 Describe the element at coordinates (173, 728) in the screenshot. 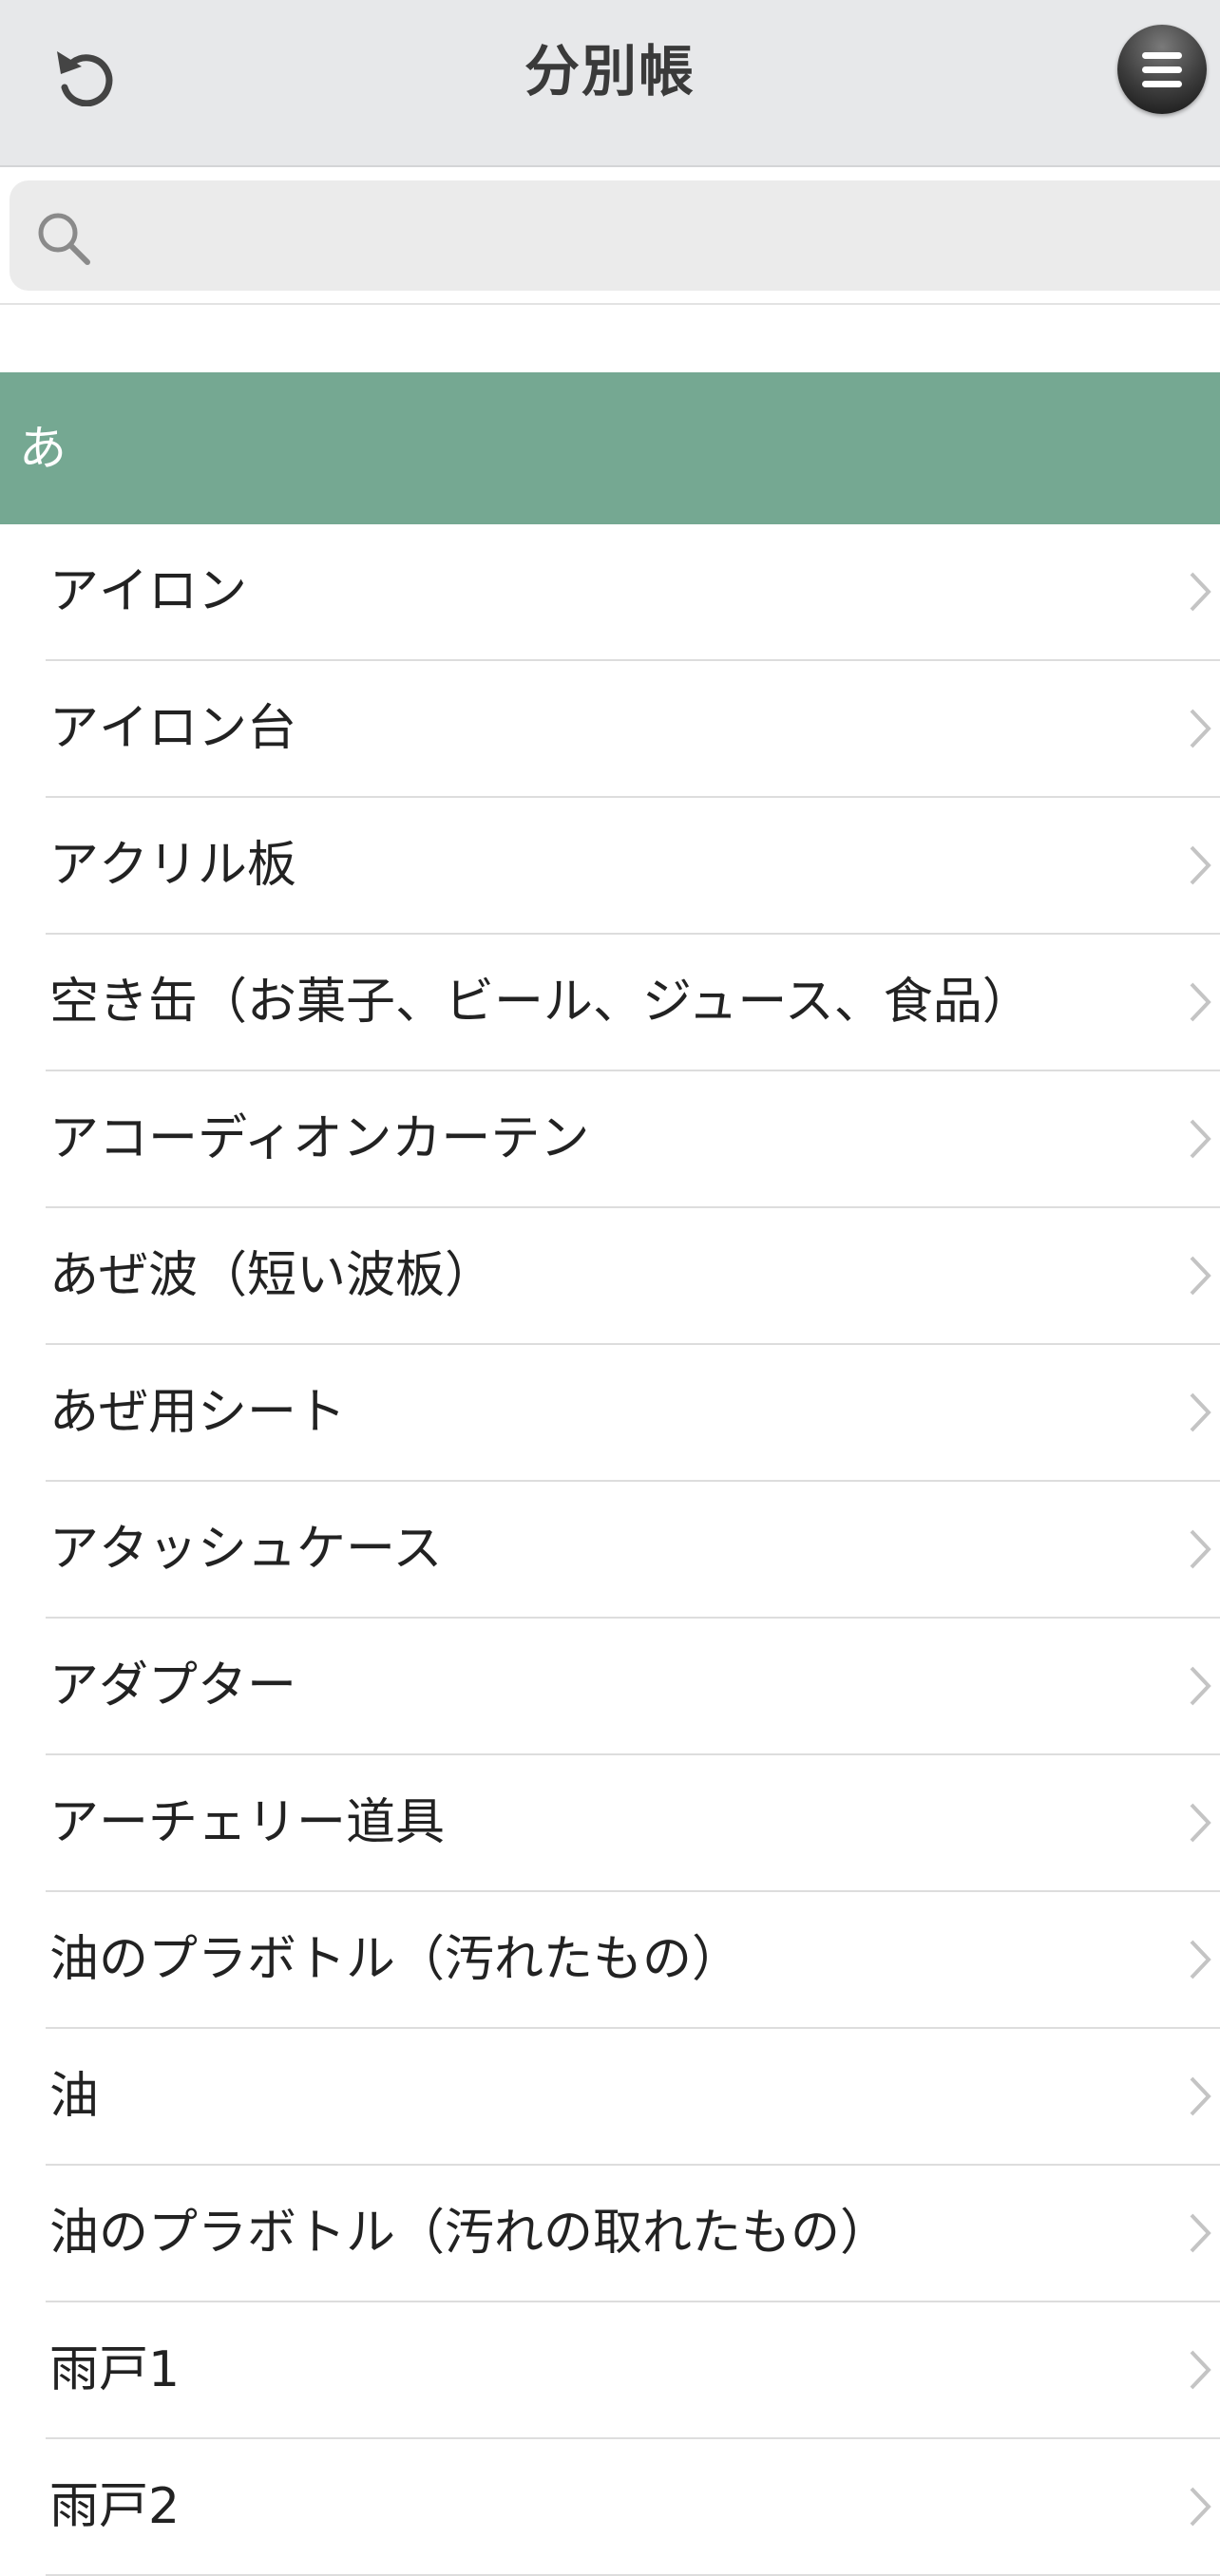

I see `list-item-label: アイロン台` at that location.